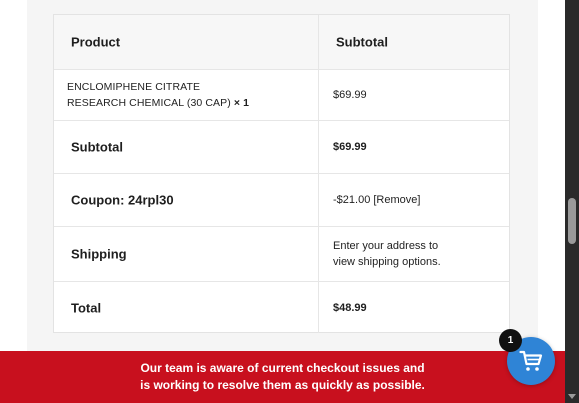 This screenshot has height=403, width=579. I want to click on product-name-line1: ENCLOMIPHENE CITRATE, so click(134, 87).